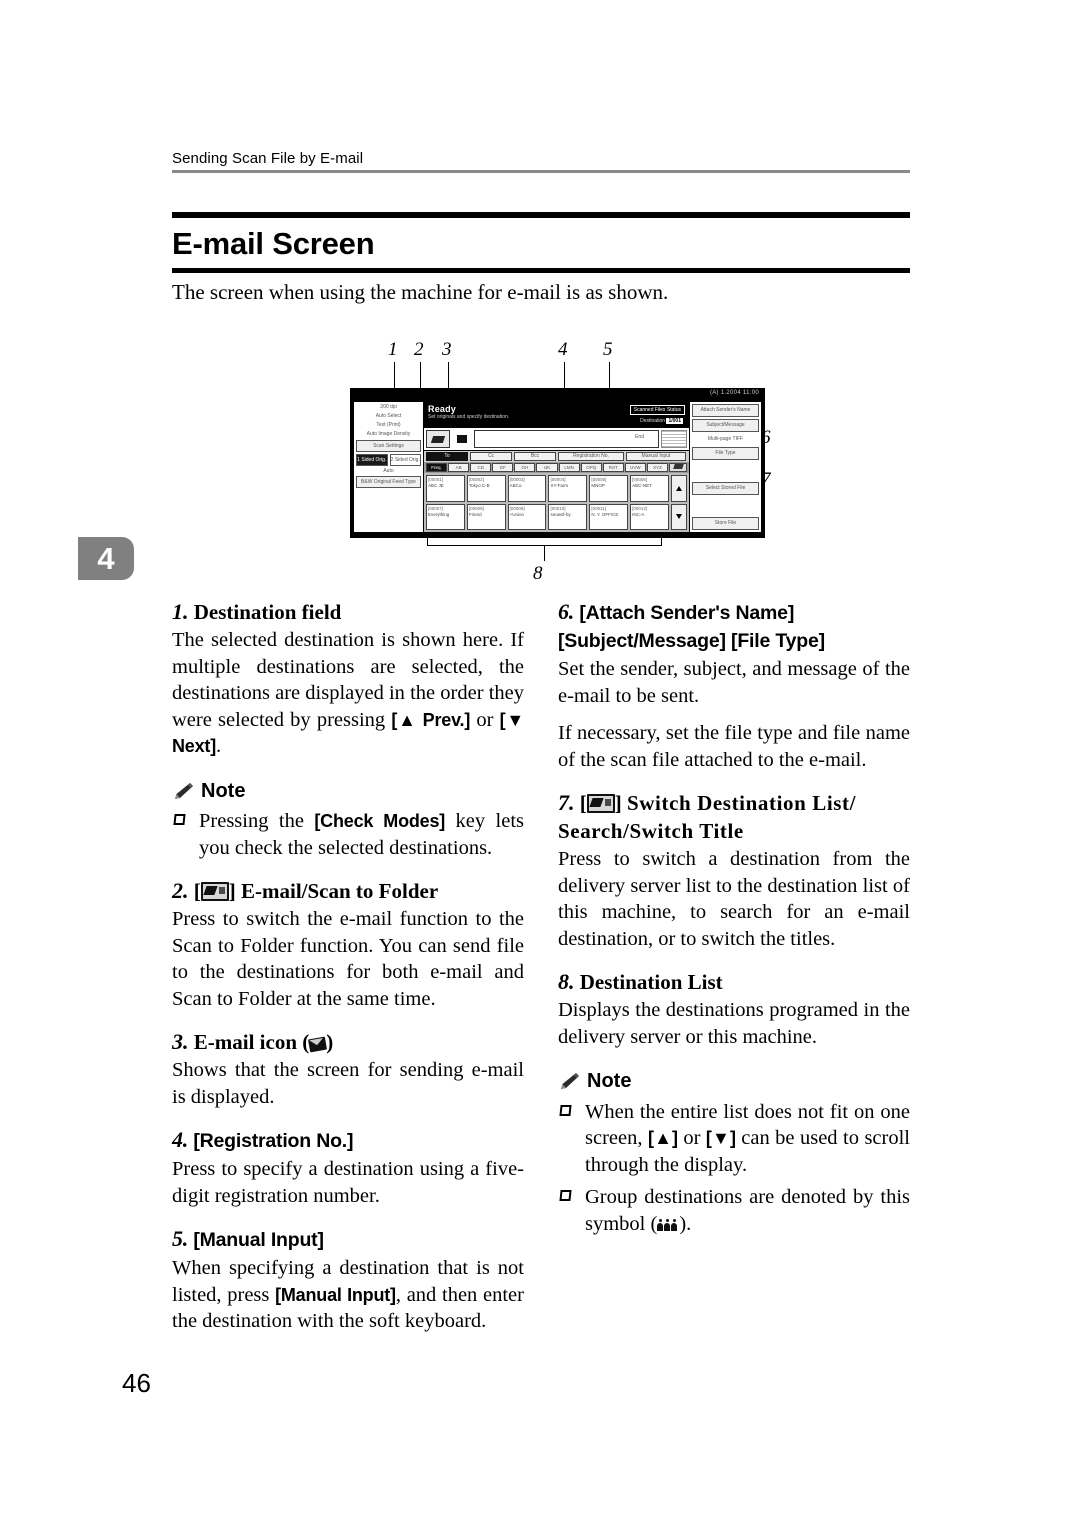  What do you see at coordinates (657, 410) in the screenshot?
I see `lcd-scanned-files-status-button: Scanned Files Status` at bounding box center [657, 410].